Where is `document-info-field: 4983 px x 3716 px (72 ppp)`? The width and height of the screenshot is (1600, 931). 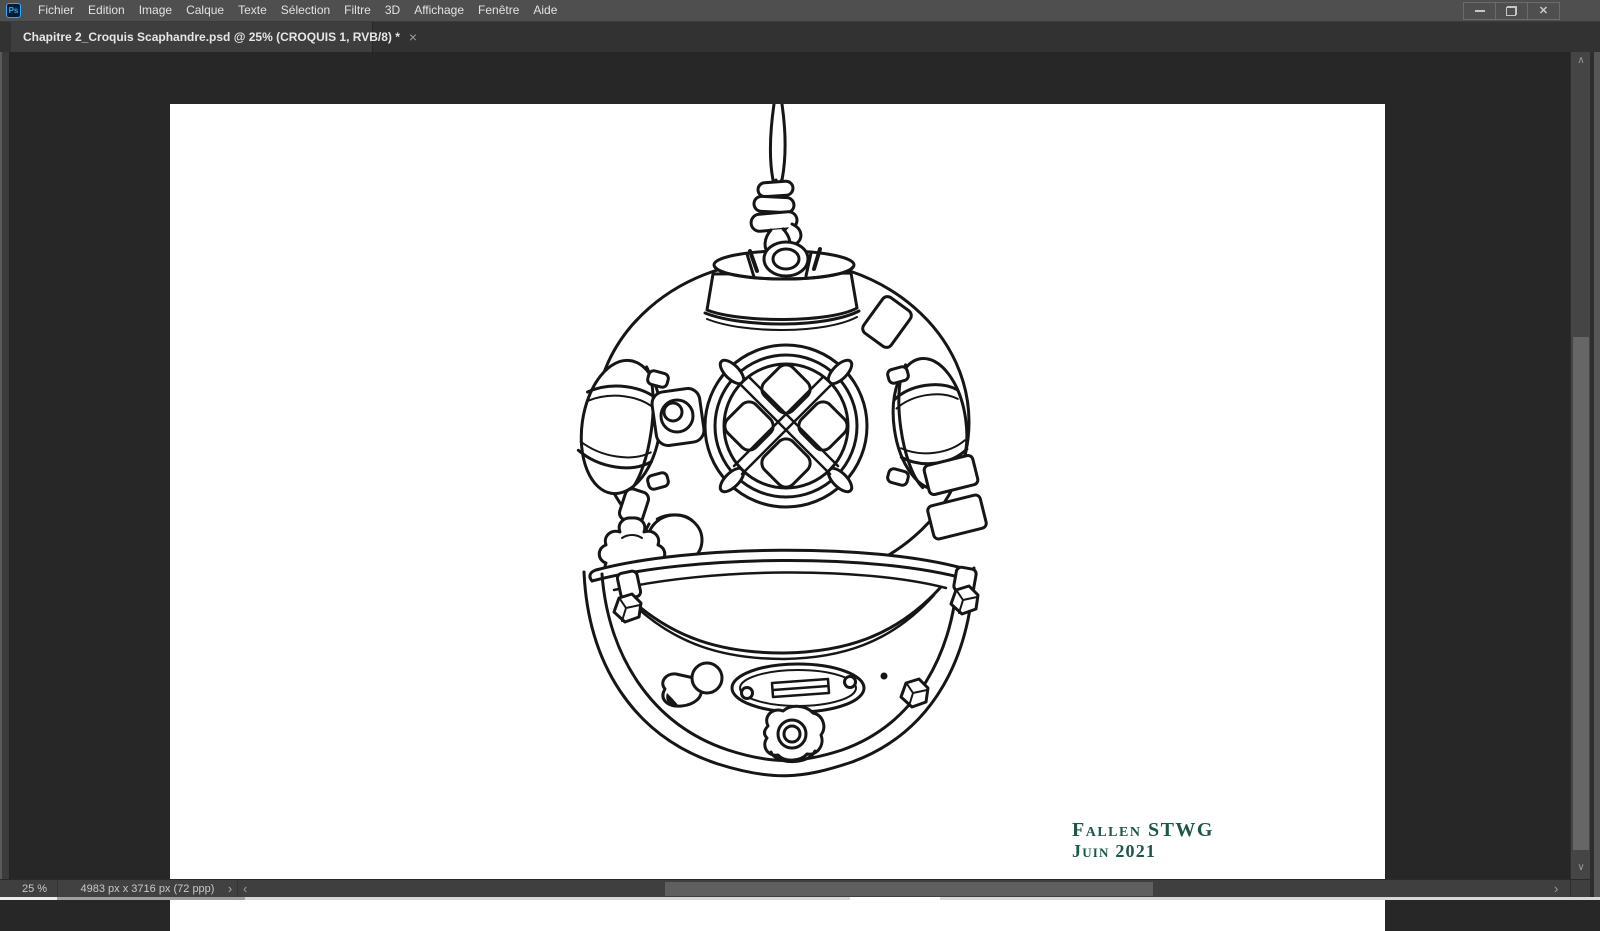 document-info-field: 4983 px x 3716 px (72 ppp) is located at coordinates (147, 888).